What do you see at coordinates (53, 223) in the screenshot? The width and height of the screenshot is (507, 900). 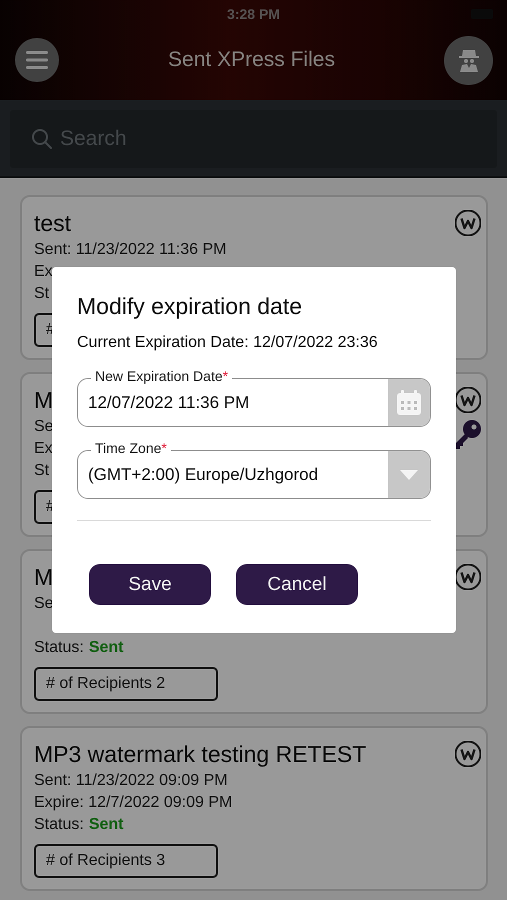 I see `file-title: test` at bounding box center [53, 223].